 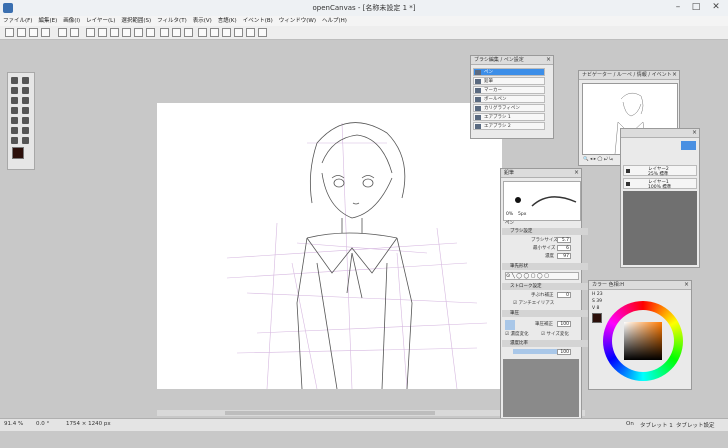 I want to click on layer-row: レイヤー2 25% 標準, so click(x=660, y=171).